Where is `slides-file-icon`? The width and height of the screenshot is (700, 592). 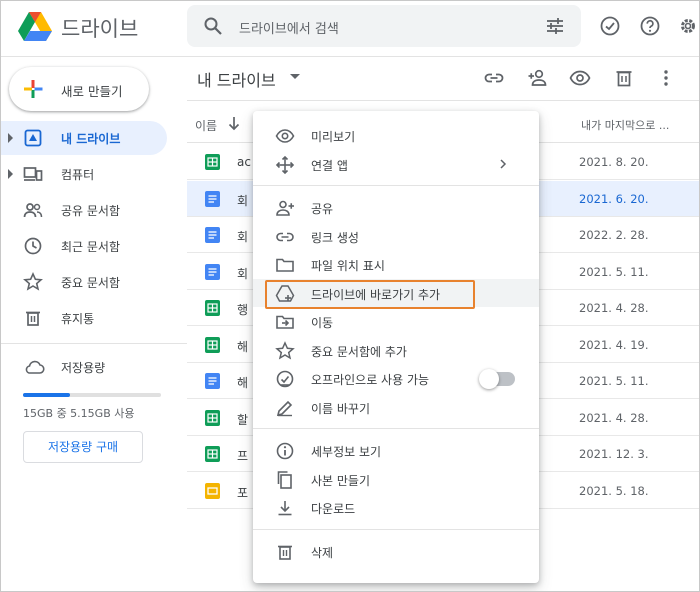
slides-file-icon is located at coordinates (212, 490).